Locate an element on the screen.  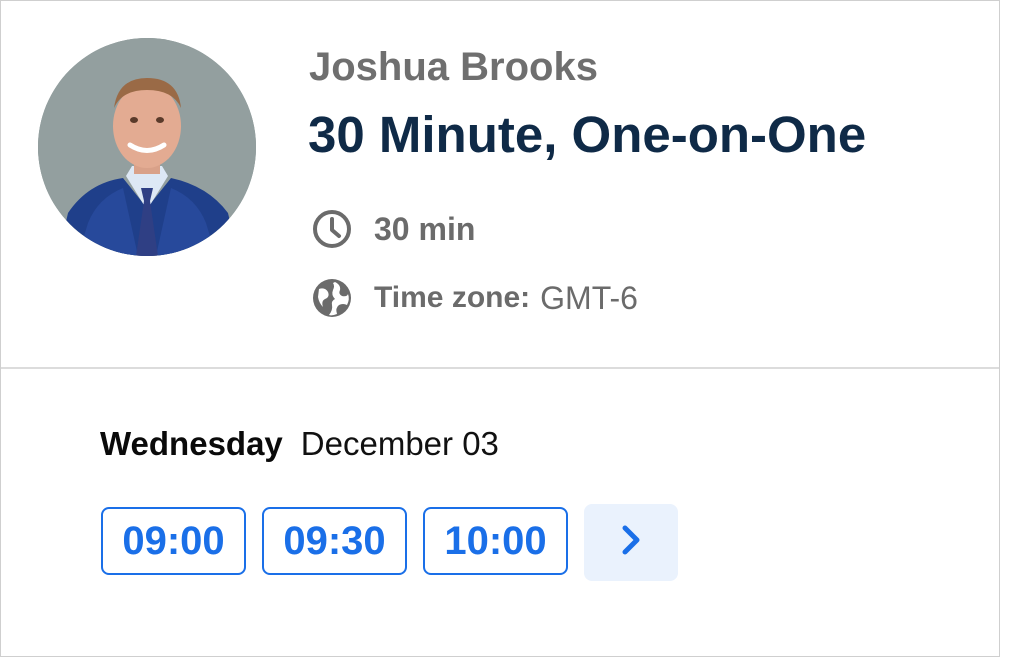
time-slots: 09:00 09:30 10:00 is located at coordinates (342, 541).